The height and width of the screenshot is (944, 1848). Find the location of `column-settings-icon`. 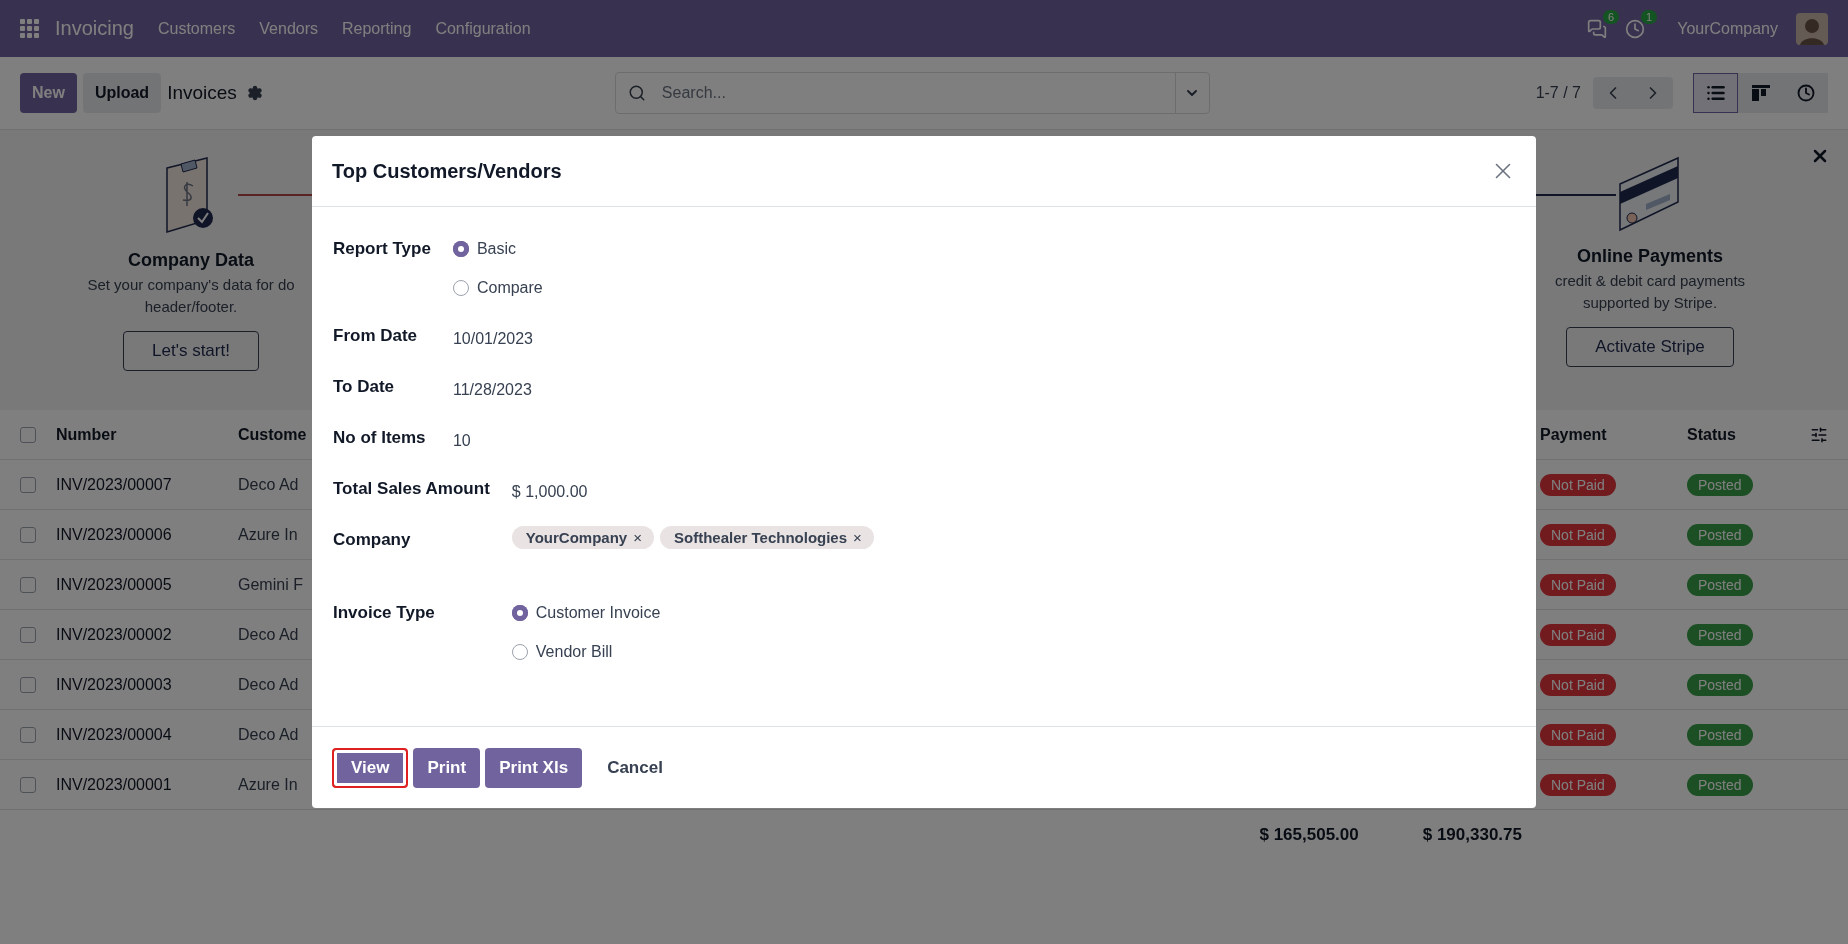

column-settings-icon is located at coordinates (1819, 434).